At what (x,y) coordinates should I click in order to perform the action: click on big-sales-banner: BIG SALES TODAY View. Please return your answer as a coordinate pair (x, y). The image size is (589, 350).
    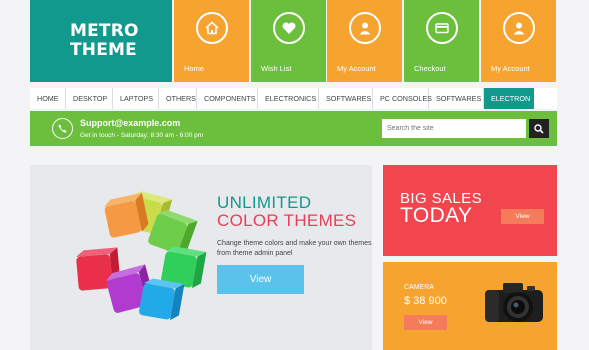
    Looking at the image, I should click on (470, 210).